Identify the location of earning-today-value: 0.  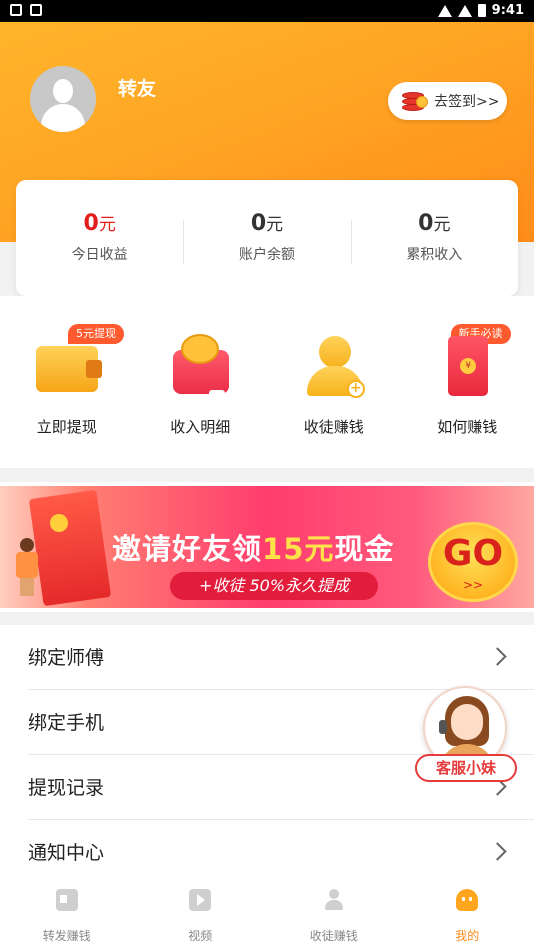
(91, 223).